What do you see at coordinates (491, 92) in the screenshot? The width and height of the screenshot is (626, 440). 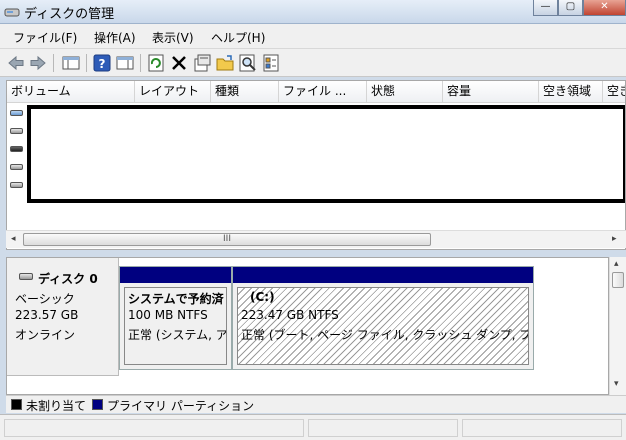 I see `column-capacity: 容量` at bounding box center [491, 92].